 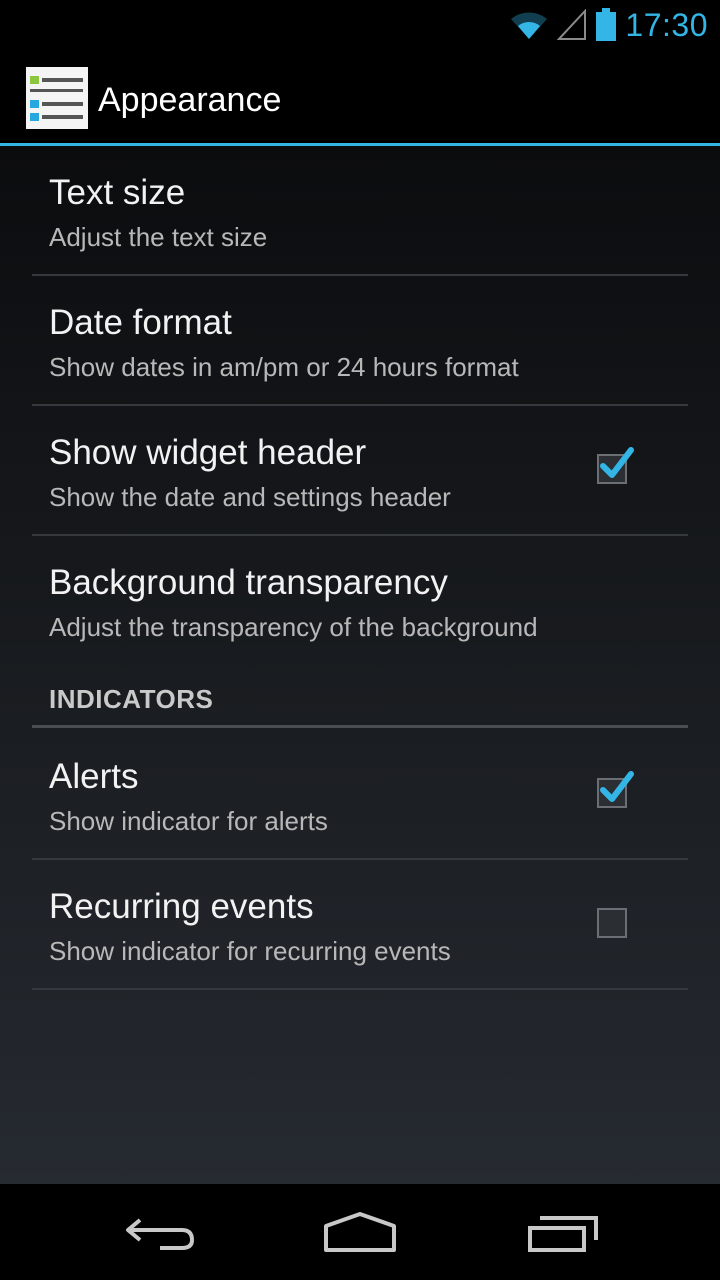 What do you see at coordinates (360, 795) in the screenshot?
I see `pref-alerts: Alerts Show indicator for alerts` at bounding box center [360, 795].